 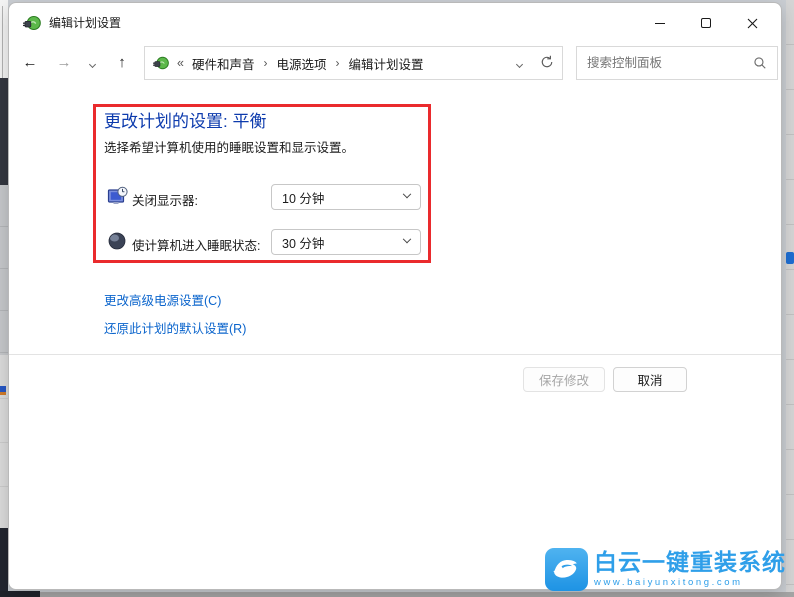 What do you see at coordinates (4, 562) in the screenshot?
I see `background-window-left-bottom` at bounding box center [4, 562].